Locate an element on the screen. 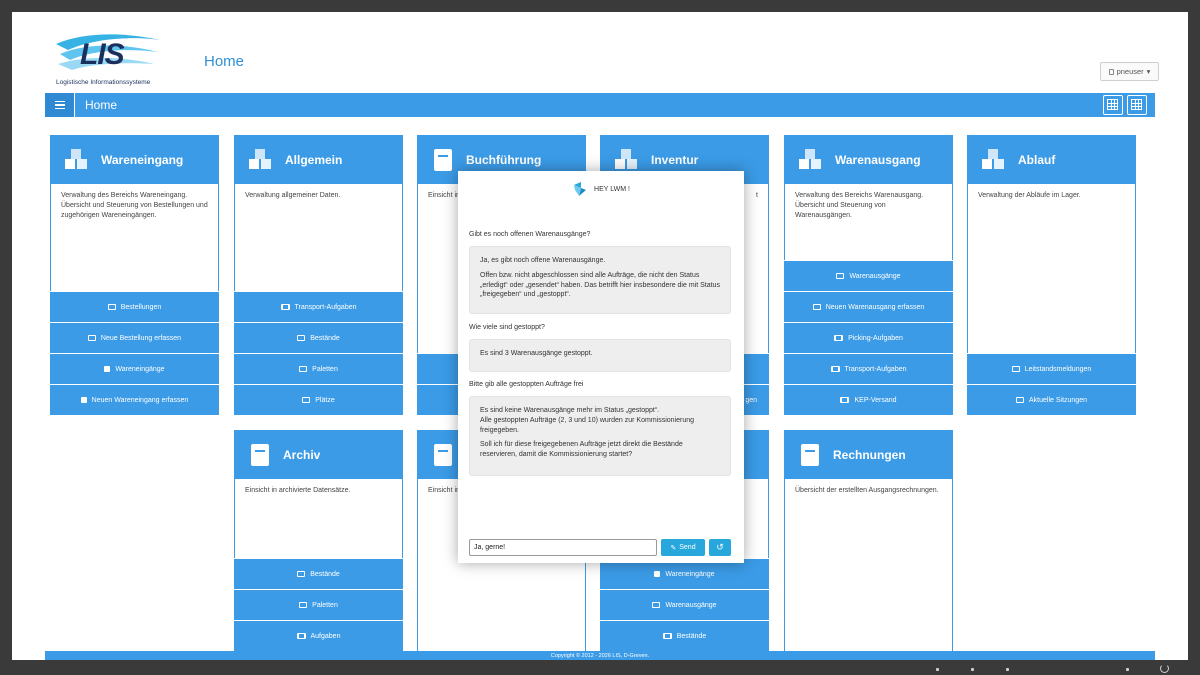 The width and height of the screenshot is (1200, 675). action-label: Aufgaben is located at coordinates (325, 636).